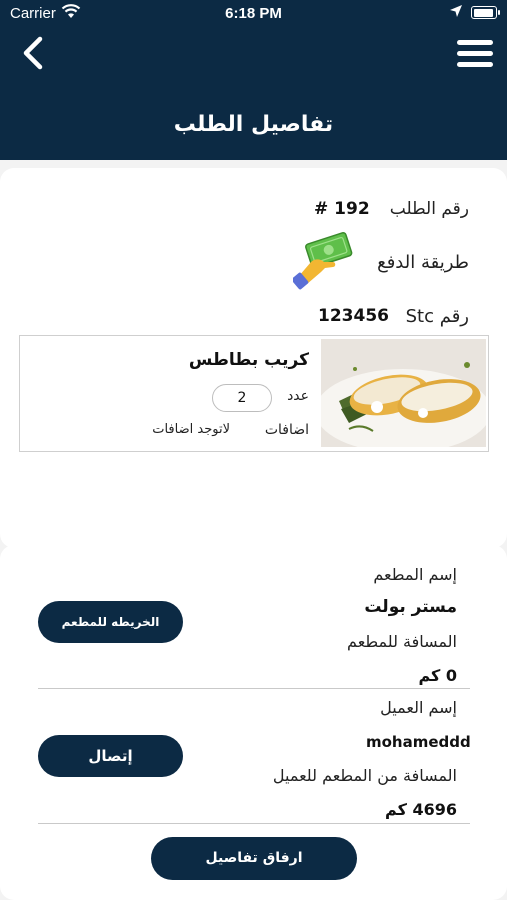  What do you see at coordinates (110, 756) in the screenshot?
I see `call-button: إتصال` at bounding box center [110, 756].